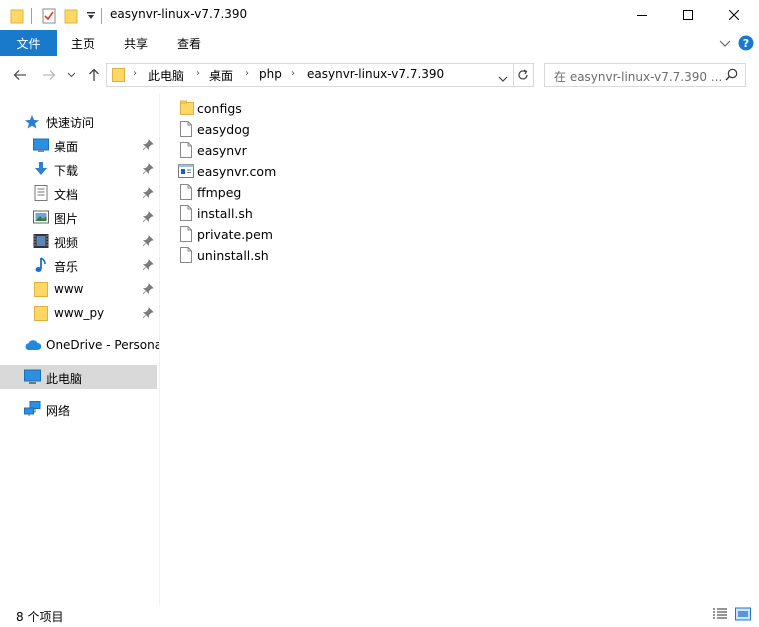 This screenshot has height=627, width=759. I want to click on forward-button, so click(49, 75).